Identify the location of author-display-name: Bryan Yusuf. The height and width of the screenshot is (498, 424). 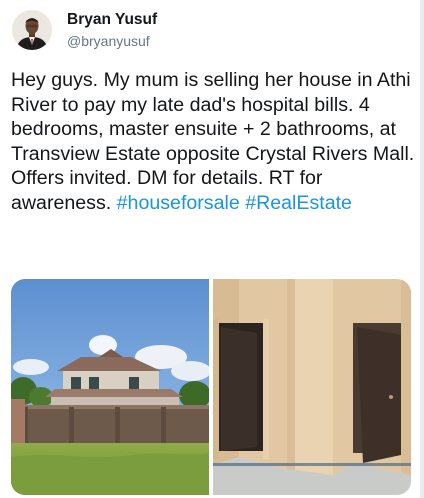
(112, 20).